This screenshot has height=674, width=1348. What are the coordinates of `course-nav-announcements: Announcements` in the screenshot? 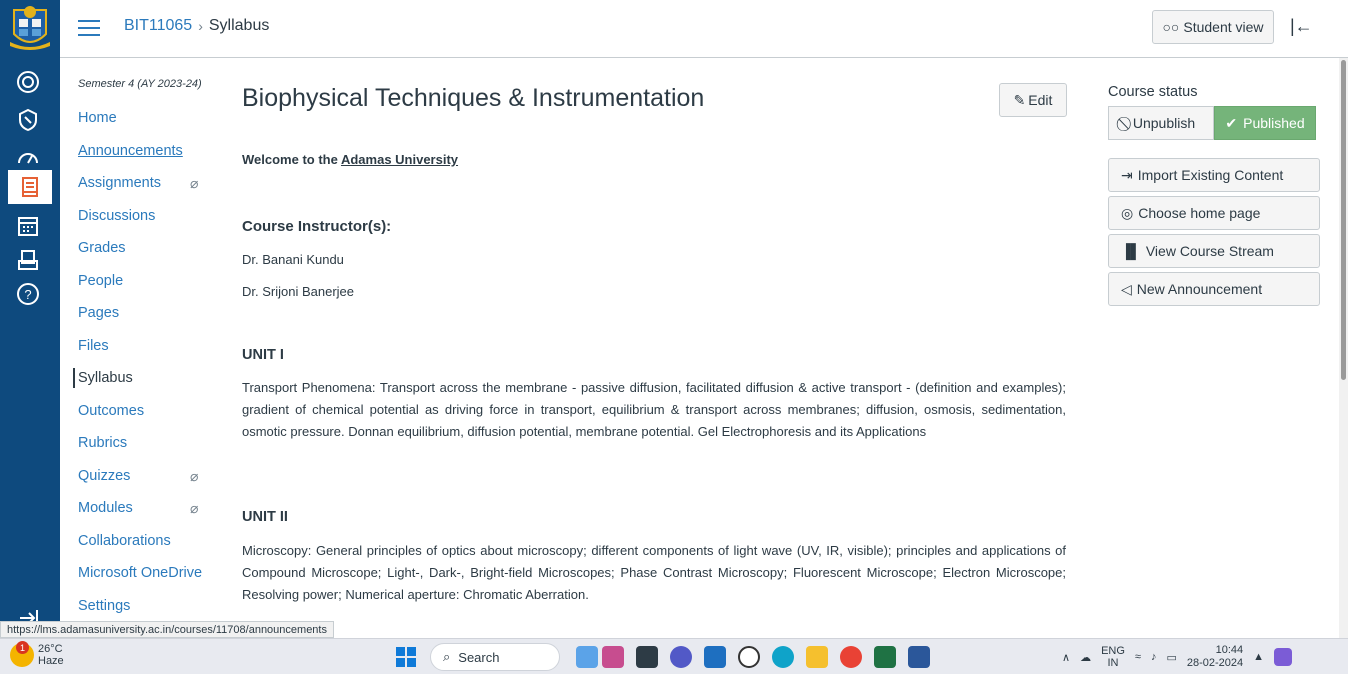 It's located at (153, 151).